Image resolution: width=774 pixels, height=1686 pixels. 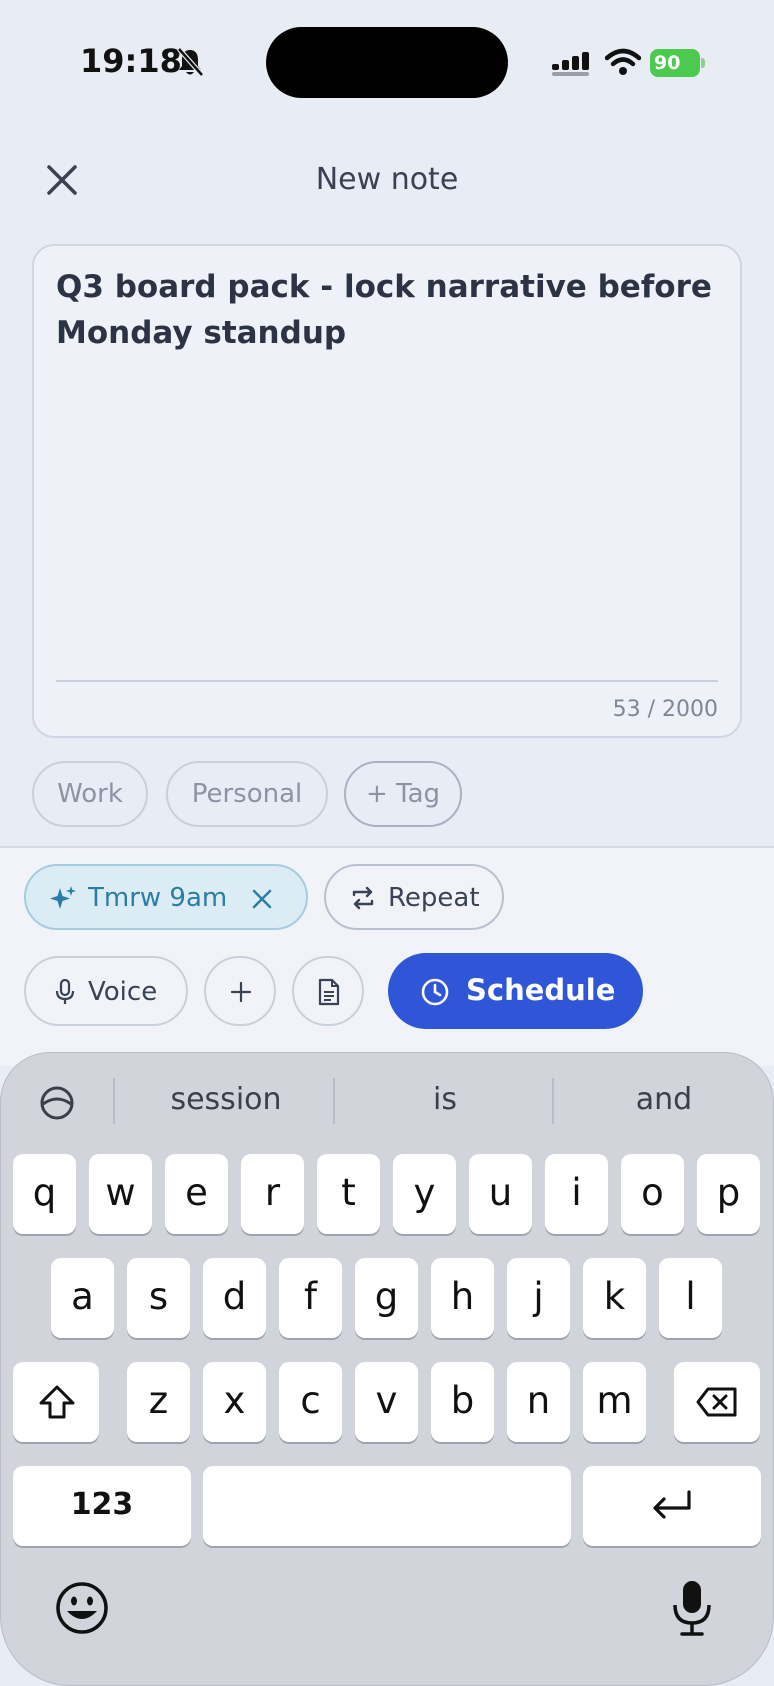 I want to click on status-time: 19:18, so click(x=131, y=61).